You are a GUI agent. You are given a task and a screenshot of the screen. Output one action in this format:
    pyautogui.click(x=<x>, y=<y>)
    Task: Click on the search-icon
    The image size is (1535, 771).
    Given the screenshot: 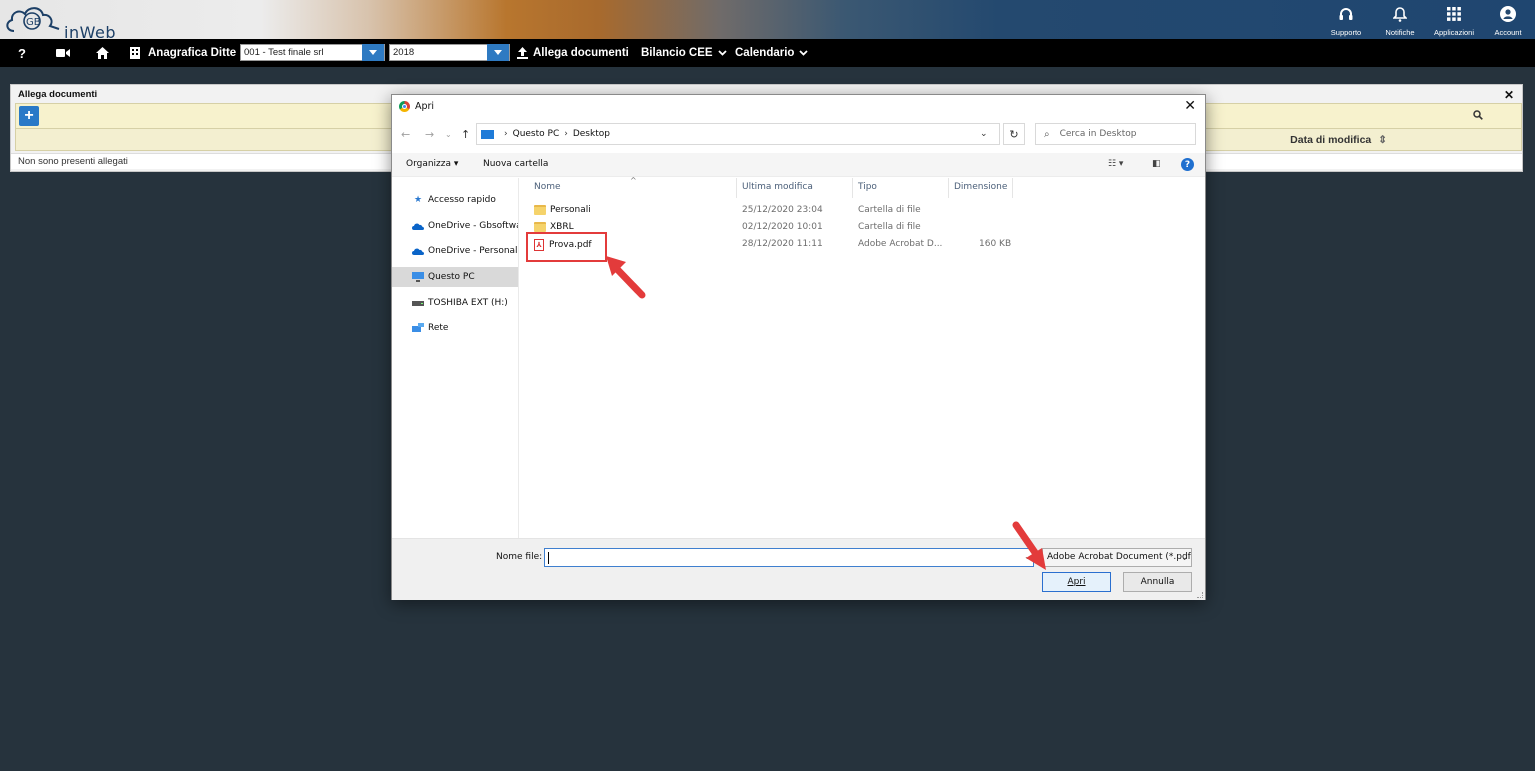 What is the action you would take?
    pyautogui.click(x=1478, y=116)
    